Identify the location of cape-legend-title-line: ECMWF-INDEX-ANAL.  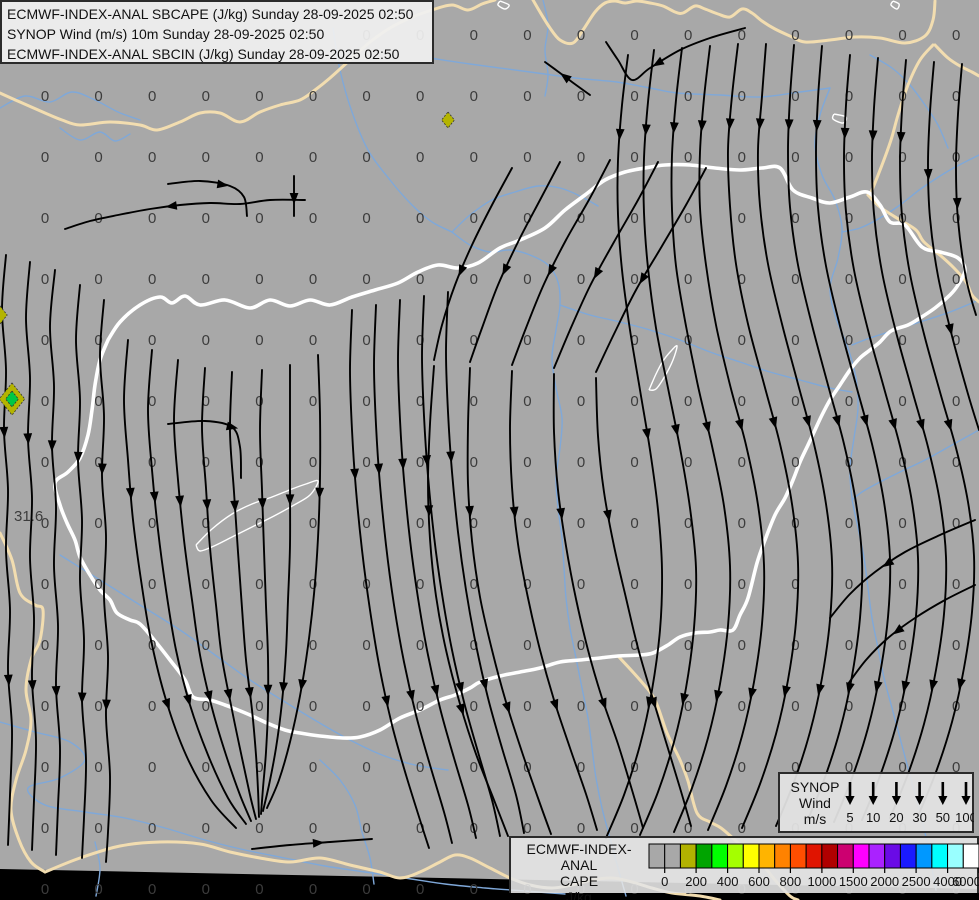
(579, 857).